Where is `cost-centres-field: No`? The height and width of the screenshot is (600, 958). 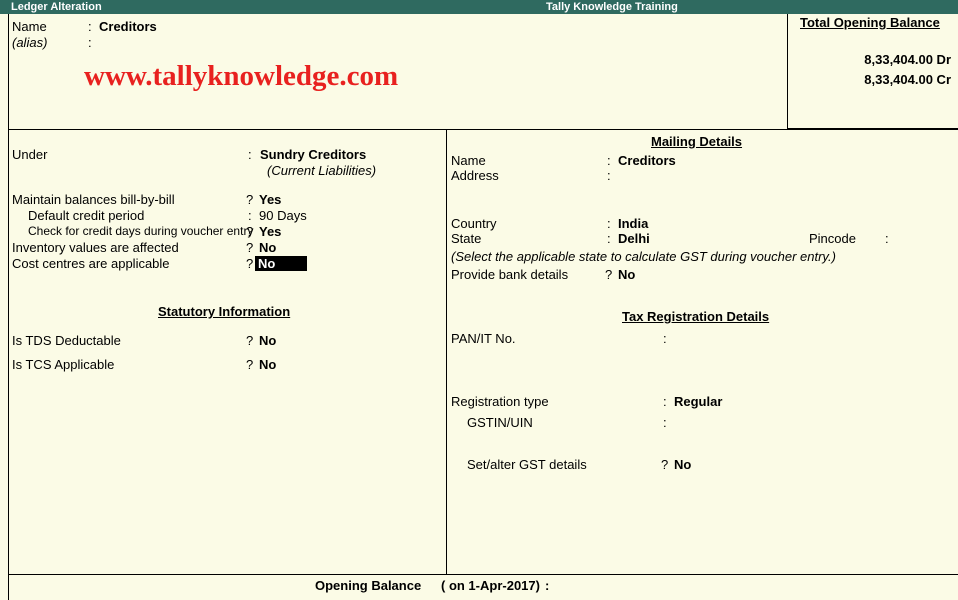
cost-centres-field: No is located at coordinates (281, 263).